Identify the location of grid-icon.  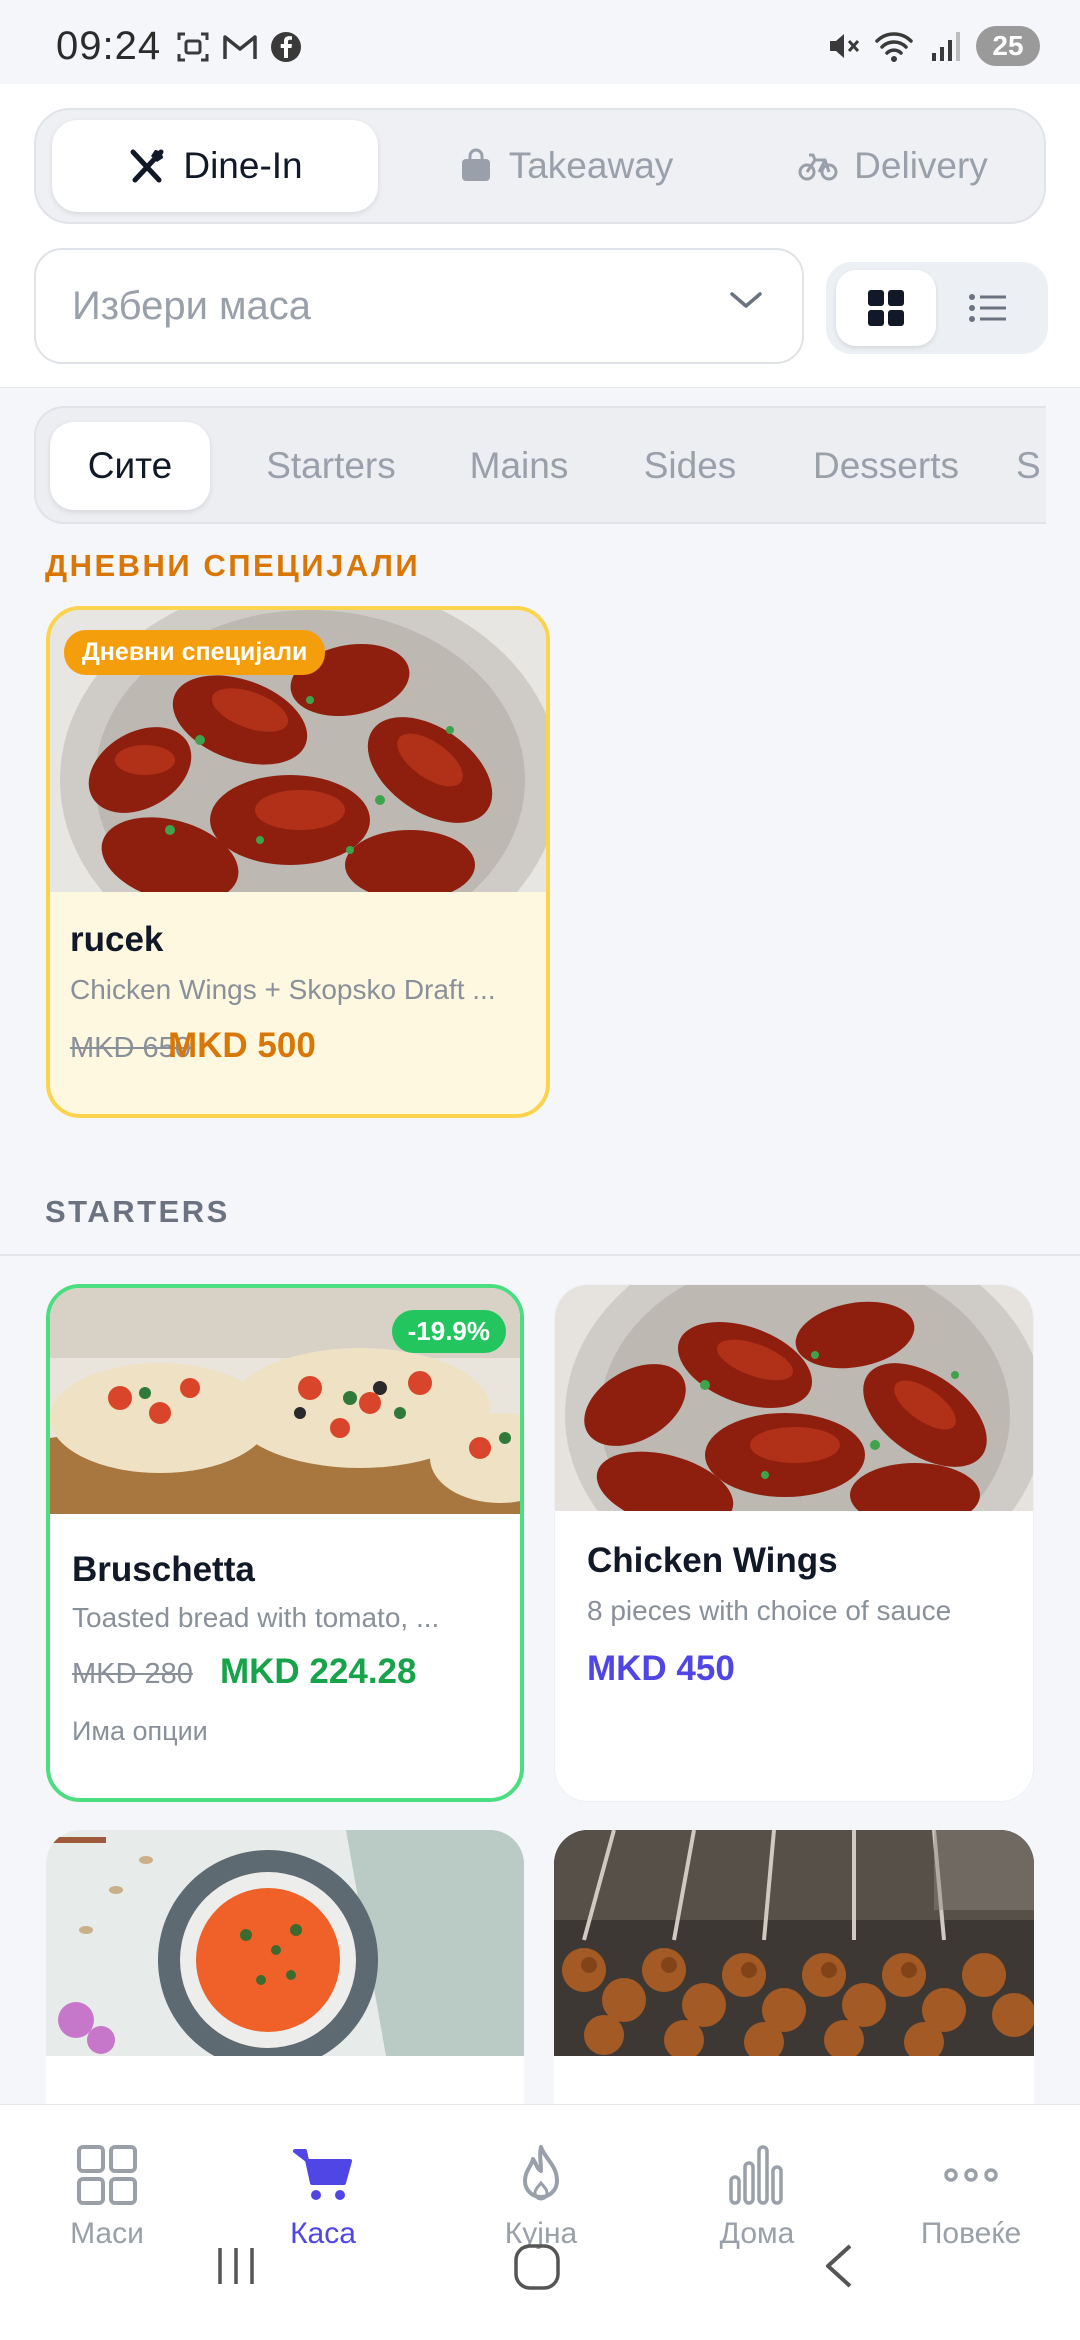
(107, 2175).